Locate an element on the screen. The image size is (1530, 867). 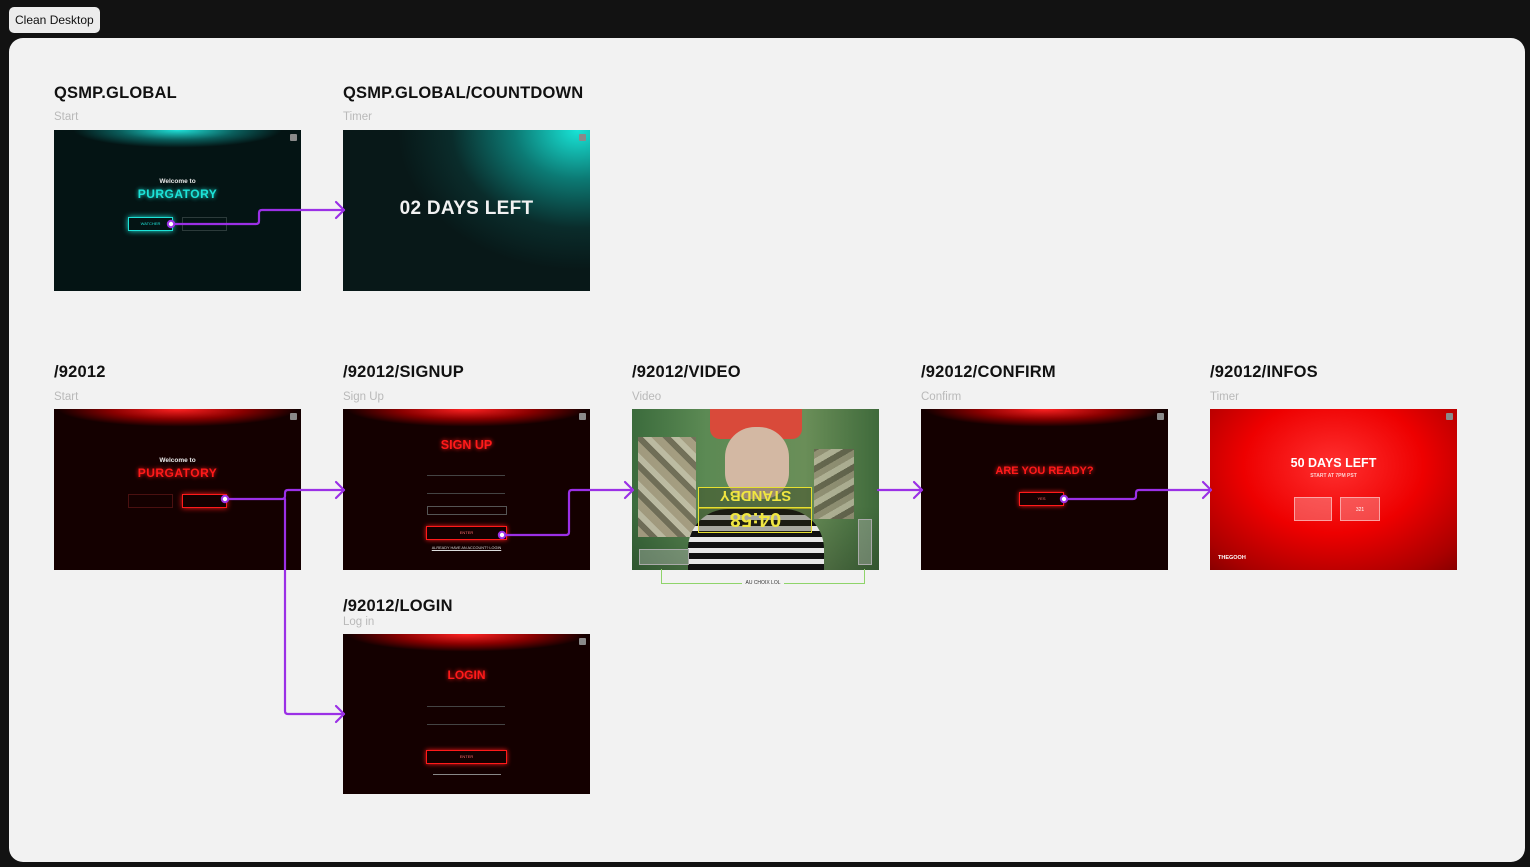
control-bar-right is located at coordinates (865, 542).